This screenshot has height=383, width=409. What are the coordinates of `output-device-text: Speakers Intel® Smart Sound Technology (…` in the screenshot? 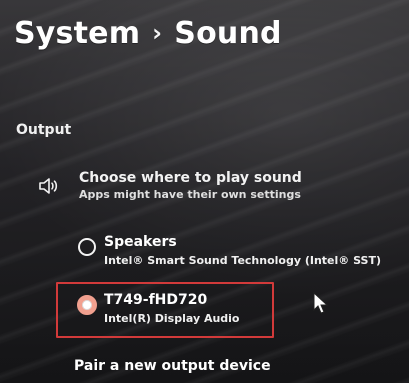 It's located at (246, 250).